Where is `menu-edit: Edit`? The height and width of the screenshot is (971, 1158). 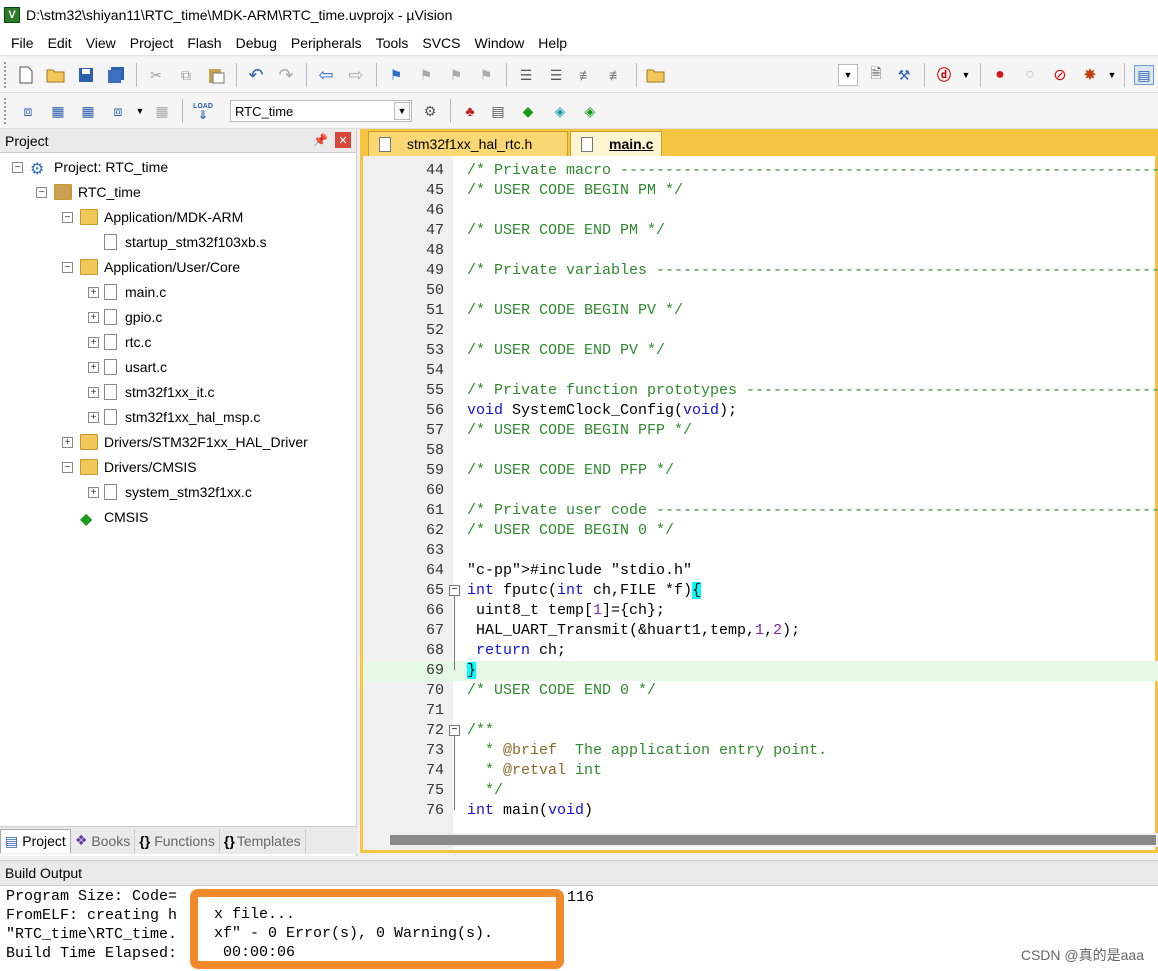
menu-edit: Edit is located at coordinates (60, 43).